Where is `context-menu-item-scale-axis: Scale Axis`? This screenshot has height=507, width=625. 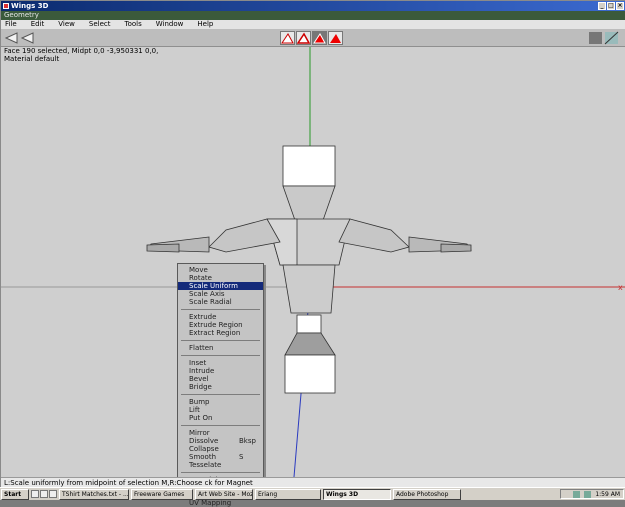 context-menu-item-scale-axis: Scale Axis is located at coordinates (220, 294).